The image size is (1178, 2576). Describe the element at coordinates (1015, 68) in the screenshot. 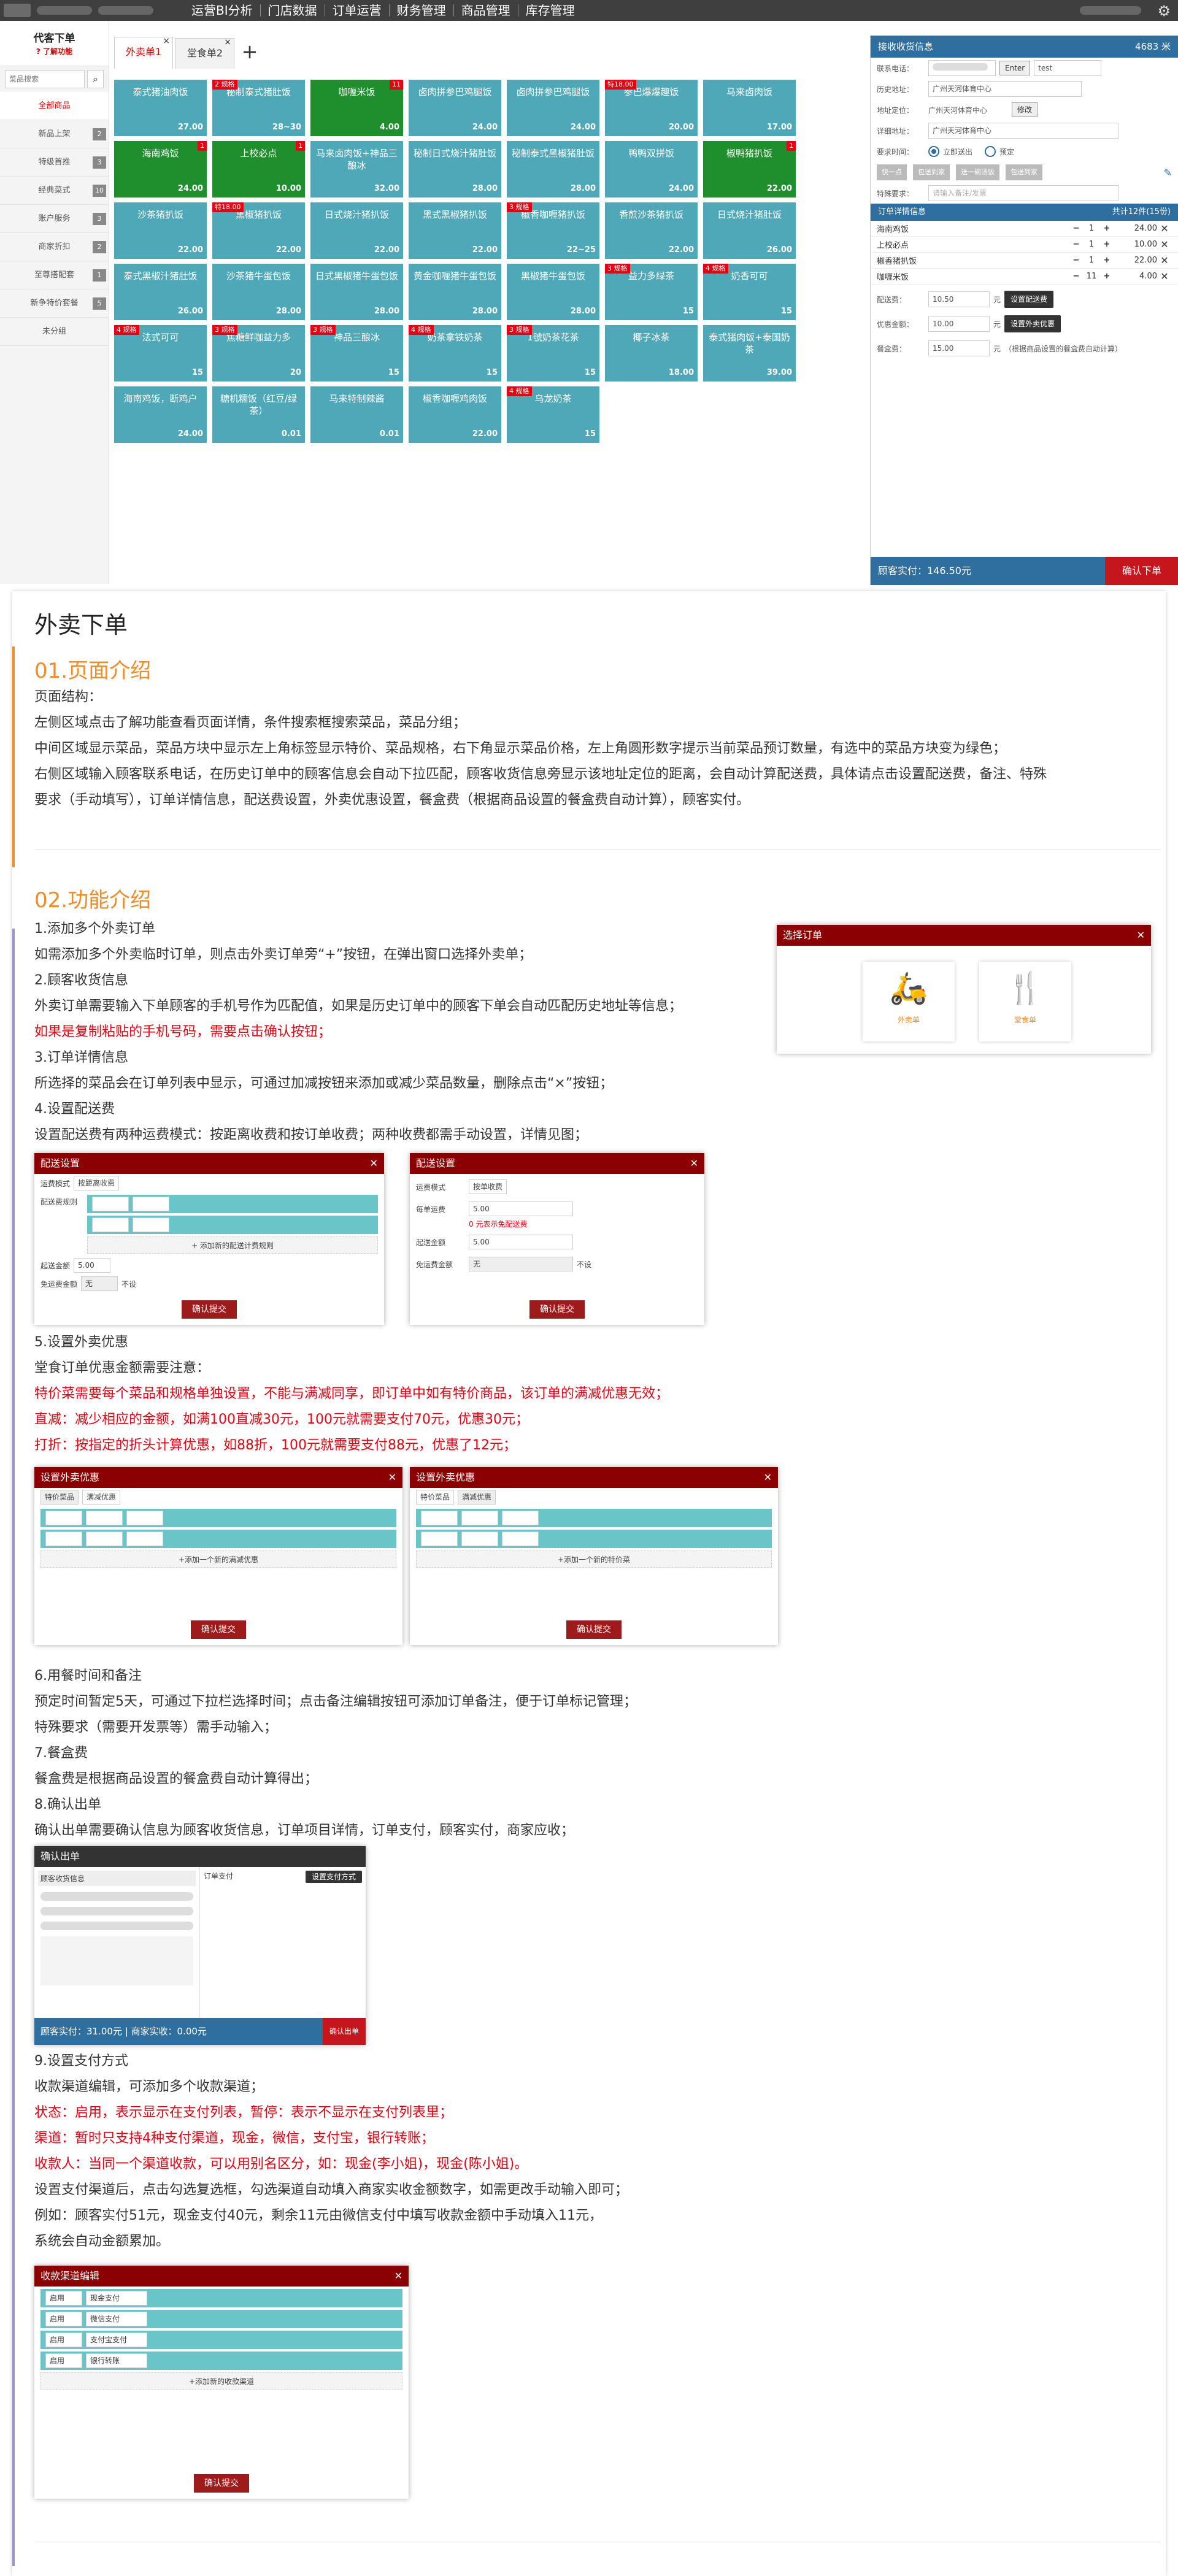

I see `enter-button: Enter` at that location.